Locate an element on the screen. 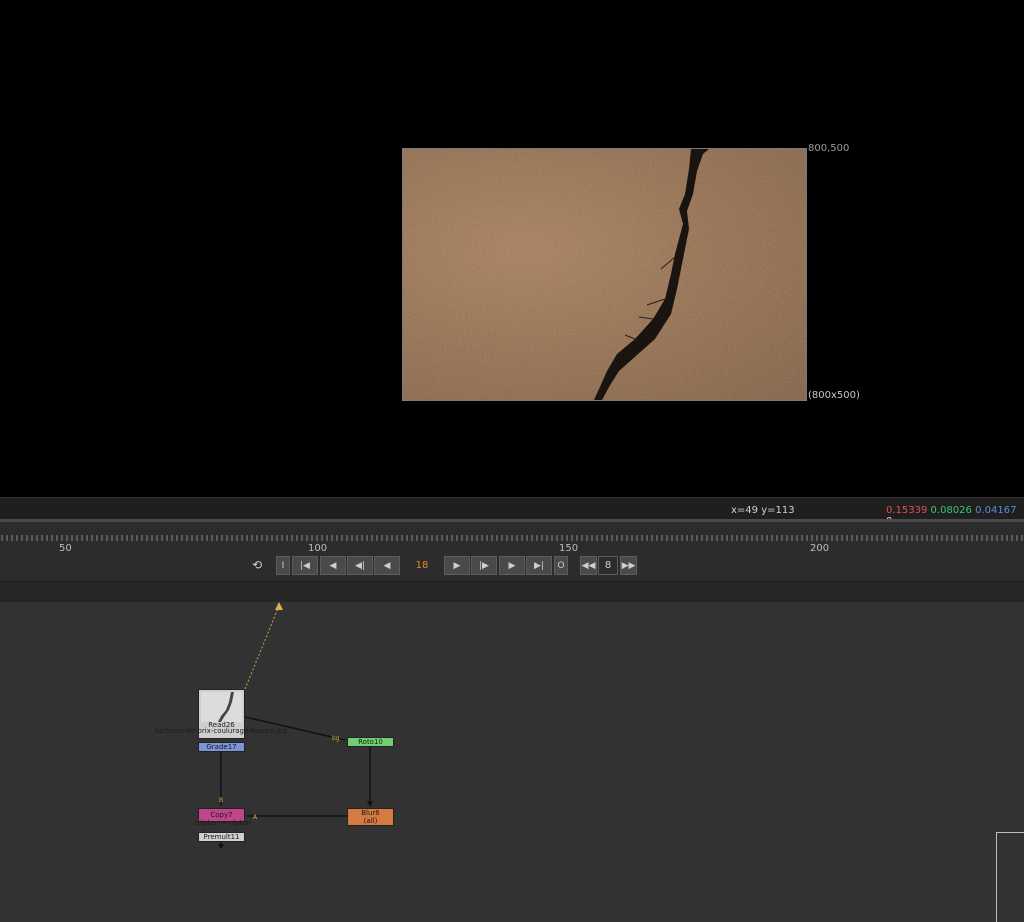  skip-forward-button: ▶▶ is located at coordinates (628, 565).